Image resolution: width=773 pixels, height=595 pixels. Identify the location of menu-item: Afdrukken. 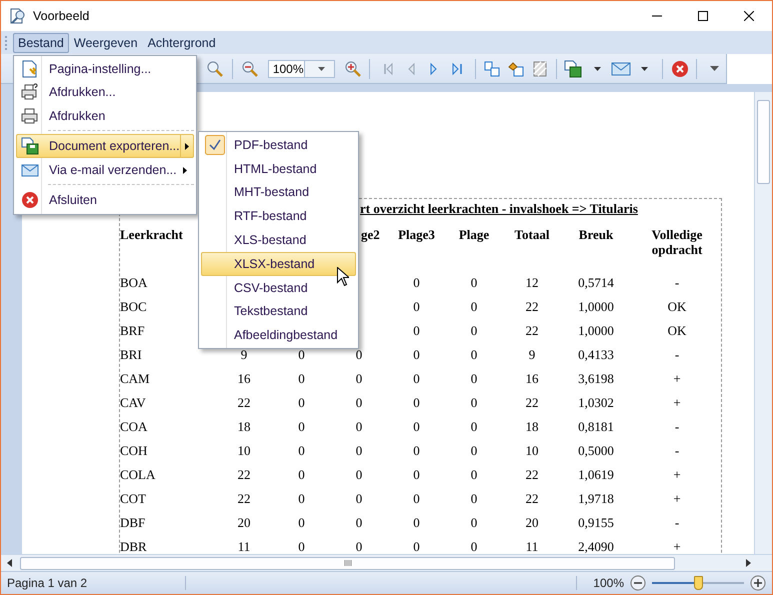
(105, 116).